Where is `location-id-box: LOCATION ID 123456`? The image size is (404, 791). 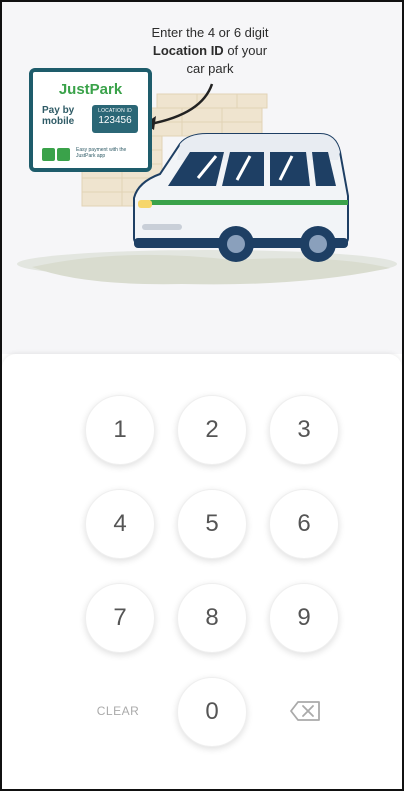
location-id-box: LOCATION ID 123456 is located at coordinates (115, 119).